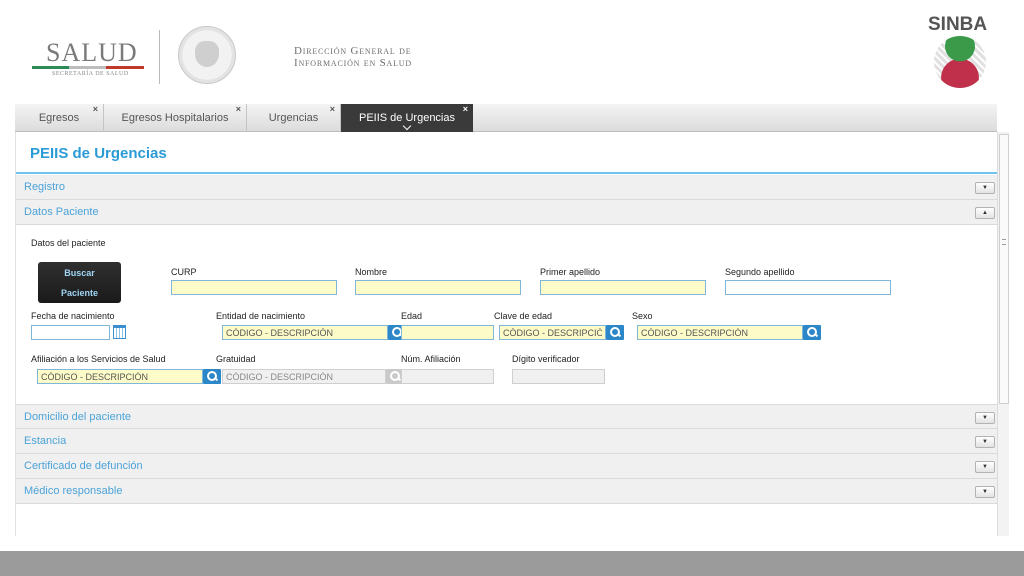  I want to click on section-label: Certificado de defunción, so click(83, 466).